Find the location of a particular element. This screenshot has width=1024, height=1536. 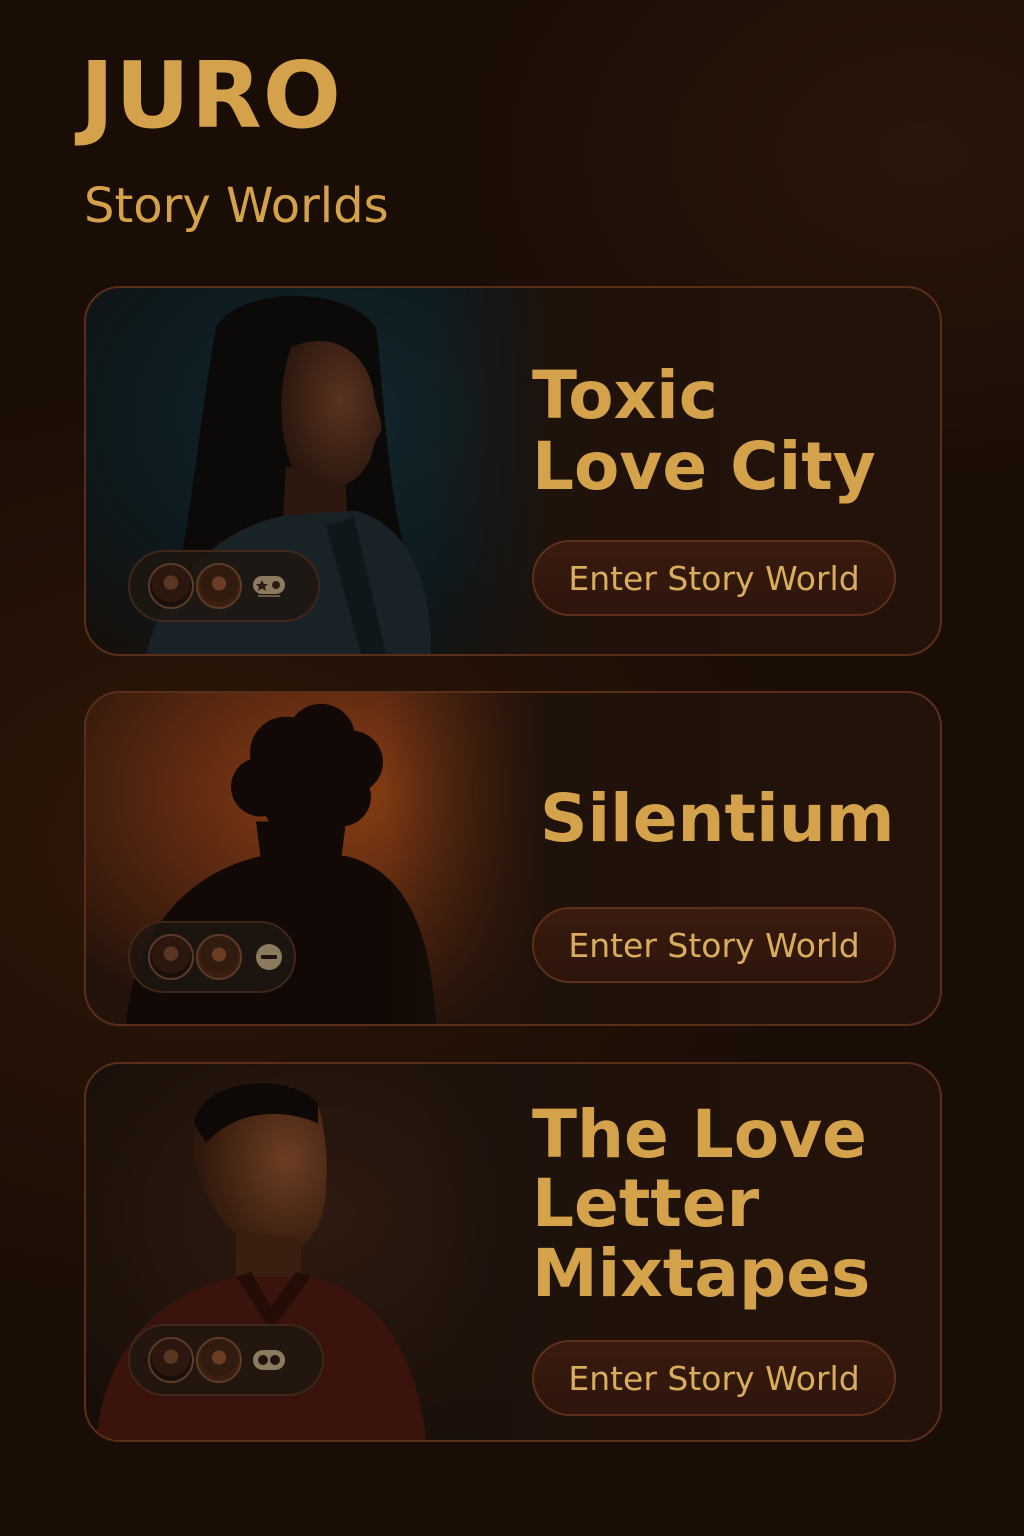

brand-logo: JURO is located at coordinates (211, 95).